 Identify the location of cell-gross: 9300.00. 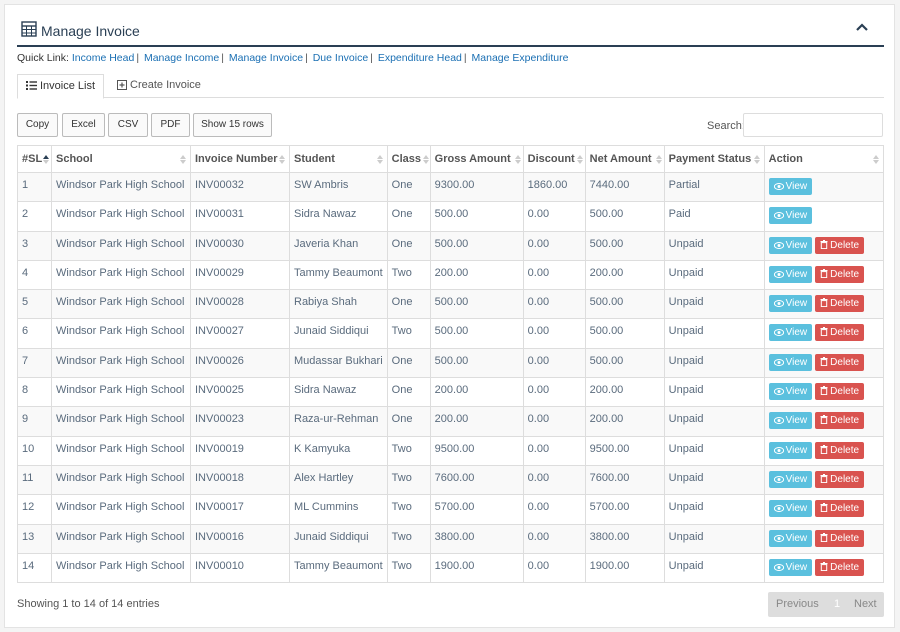
(476, 187).